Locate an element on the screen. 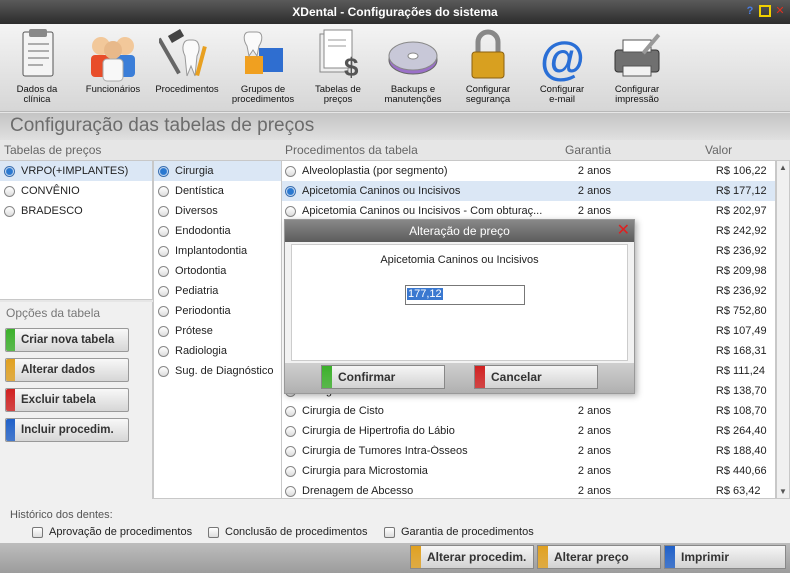 The height and width of the screenshot is (573, 790). specialty-item: Radiologia is located at coordinates (217, 351).